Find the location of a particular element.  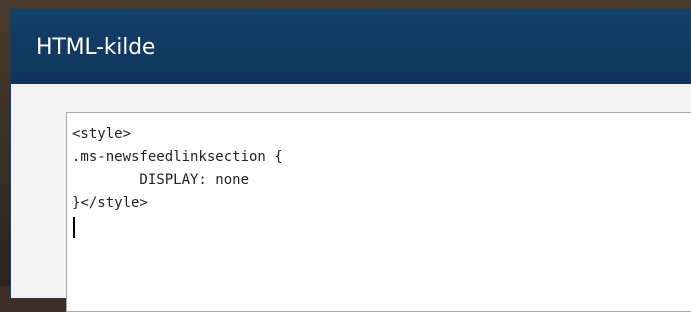

dialog-title: HTML-kilde is located at coordinates (96, 47).